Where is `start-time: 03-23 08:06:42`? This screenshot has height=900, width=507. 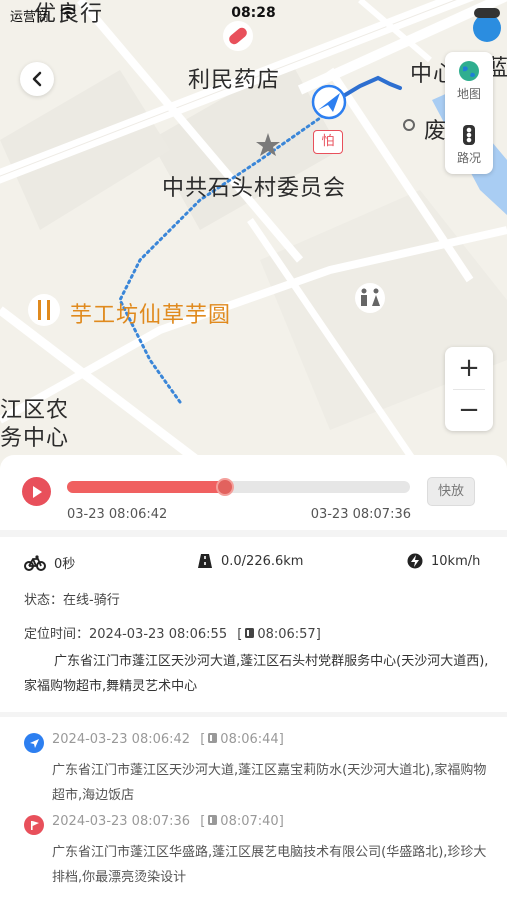
start-time: 03-23 08:06:42 is located at coordinates (117, 514).